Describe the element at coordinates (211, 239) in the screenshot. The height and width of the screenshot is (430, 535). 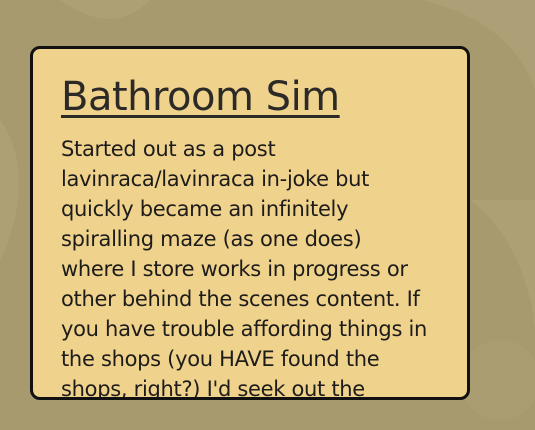
I see `card-description-line: spiralling maze (as one does)` at that location.